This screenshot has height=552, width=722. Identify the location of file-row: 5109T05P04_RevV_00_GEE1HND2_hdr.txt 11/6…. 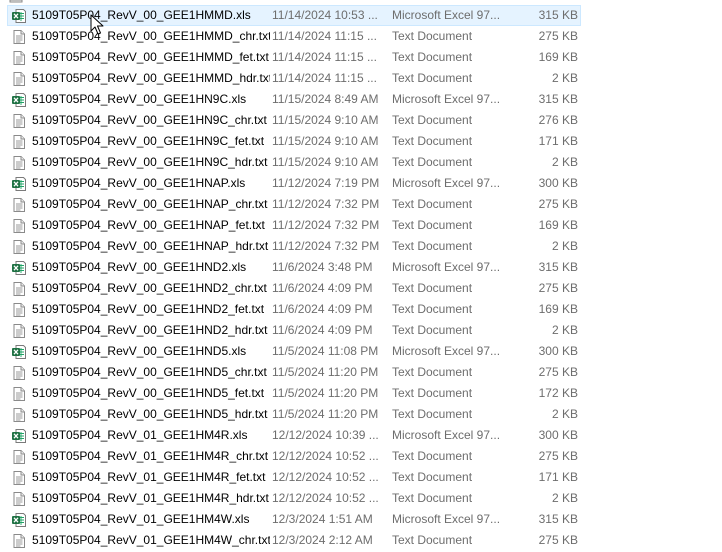
(294, 330).